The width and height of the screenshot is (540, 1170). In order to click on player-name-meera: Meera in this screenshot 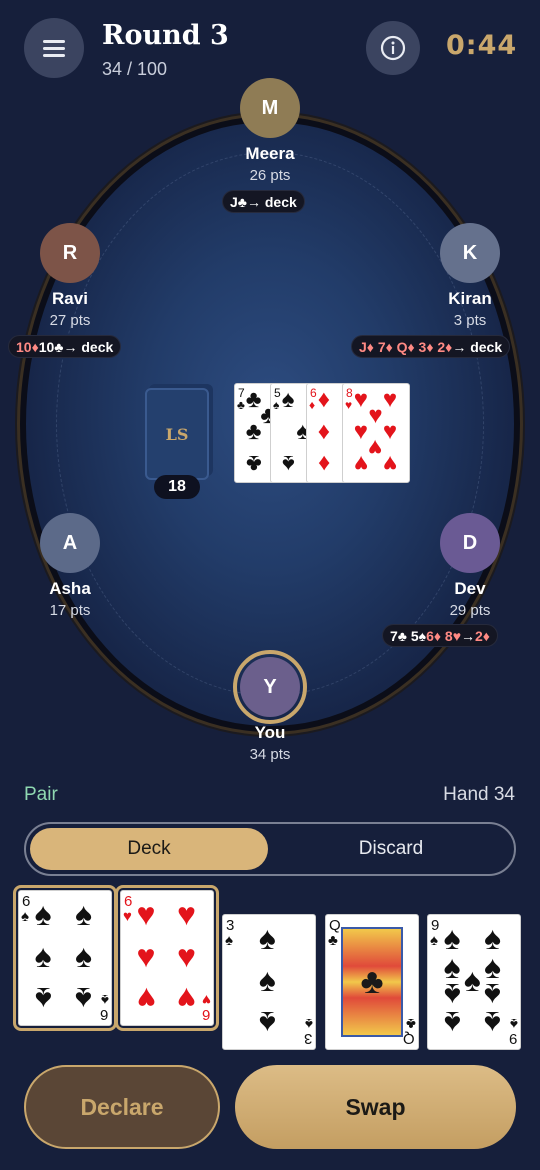, I will do `click(270, 153)`.